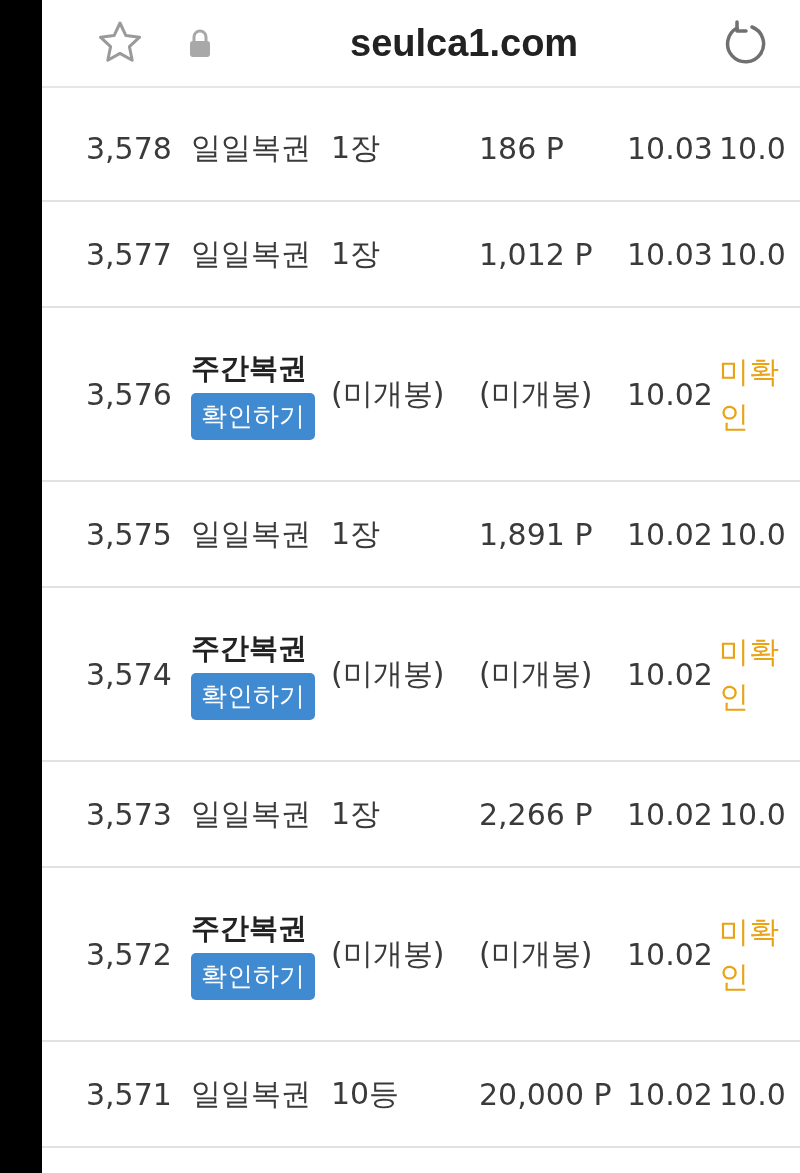 The height and width of the screenshot is (1173, 800). Describe the element at coordinates (129, 148) in the screenshot. I see `row-number: 3,578` at that location.